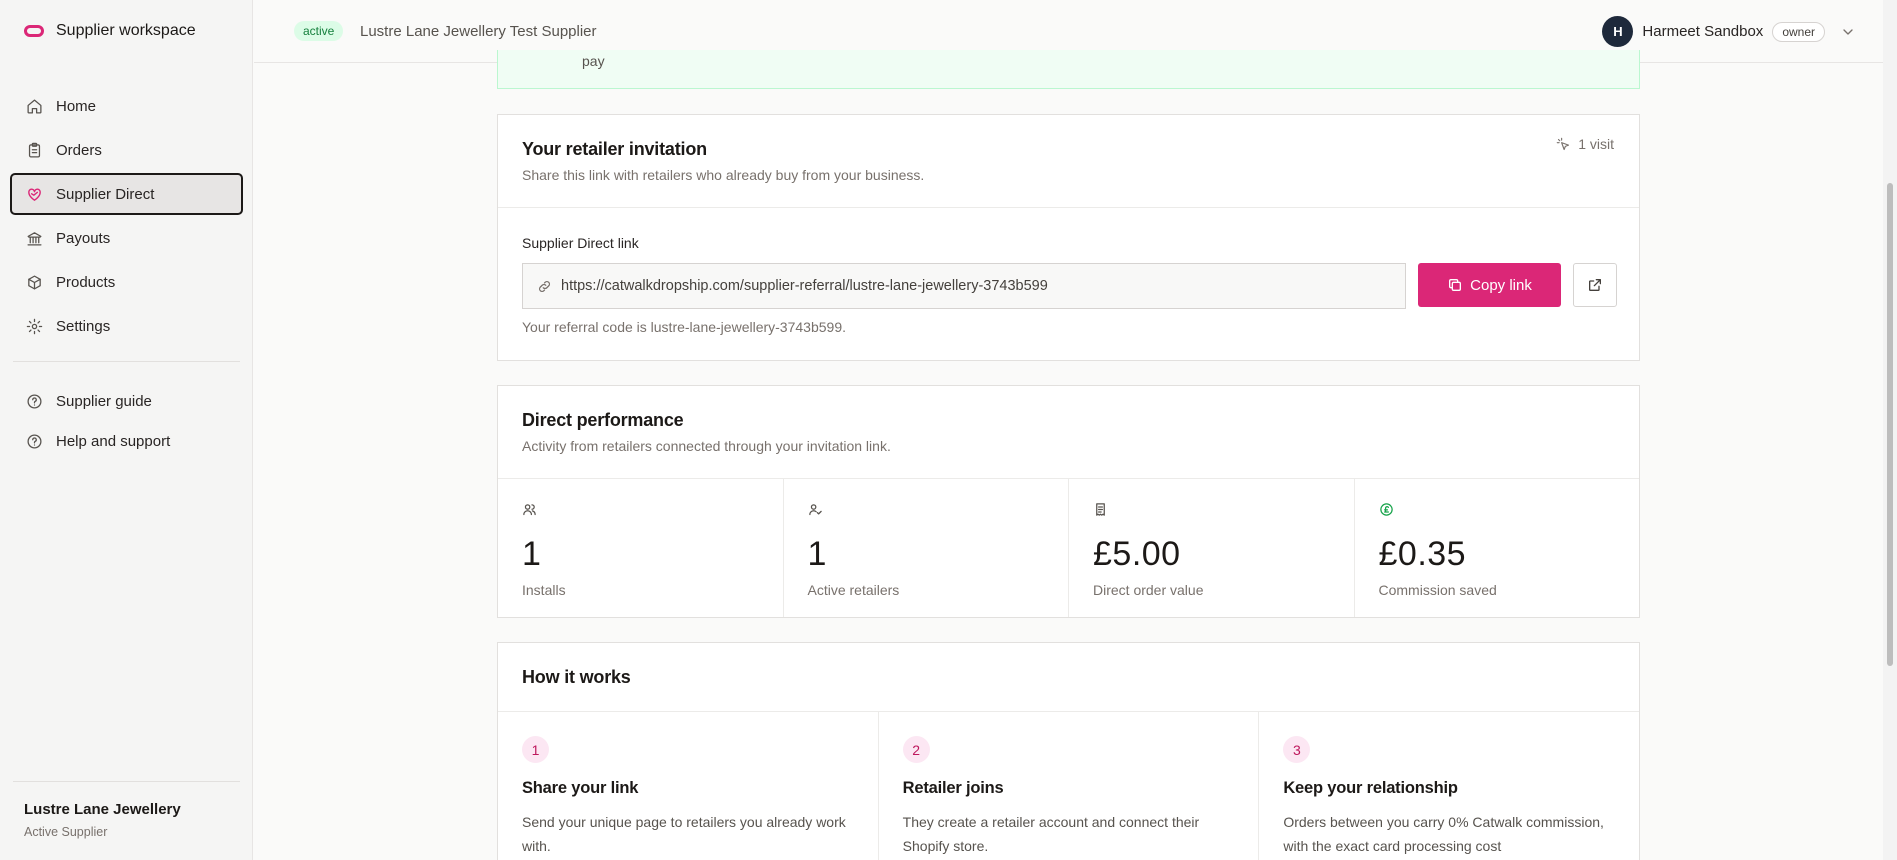  I want to click on link-field-label: Supplier Direct link, so click(580, 243).